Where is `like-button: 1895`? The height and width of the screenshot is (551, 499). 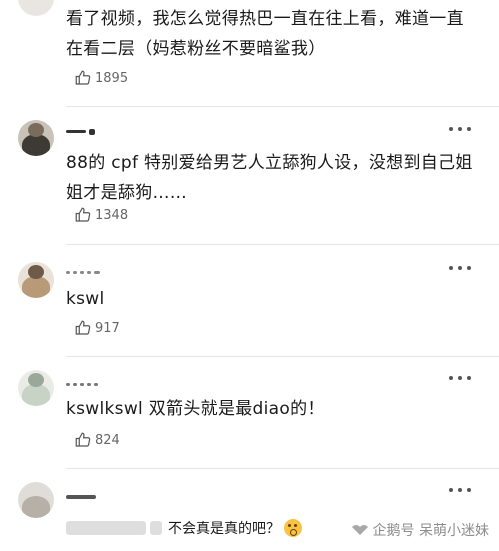 like-button: 1895 is located at coordinates (101, 78).